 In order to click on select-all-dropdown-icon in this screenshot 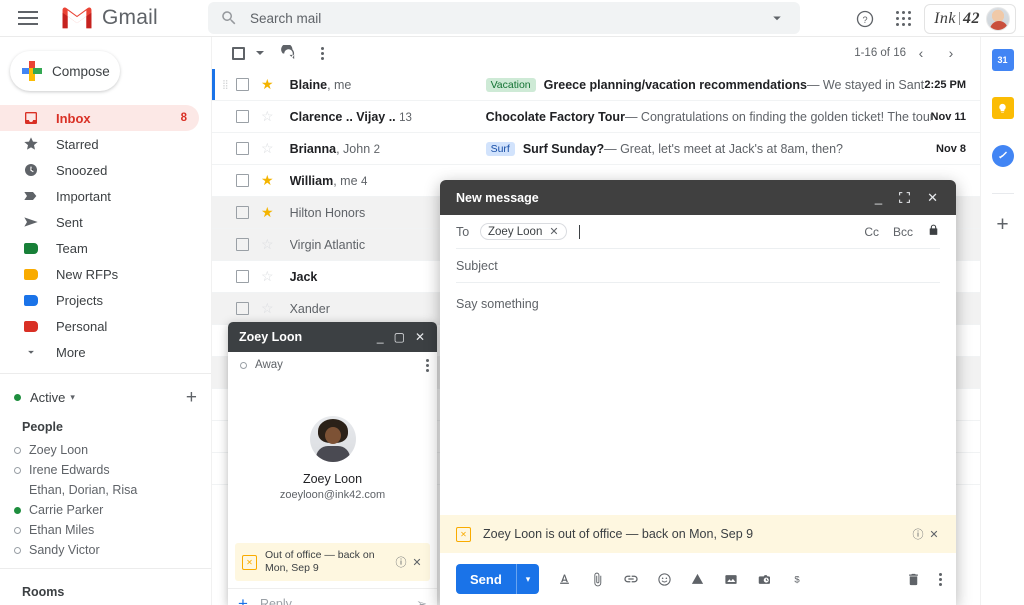, I will do `click(259, 53)`.